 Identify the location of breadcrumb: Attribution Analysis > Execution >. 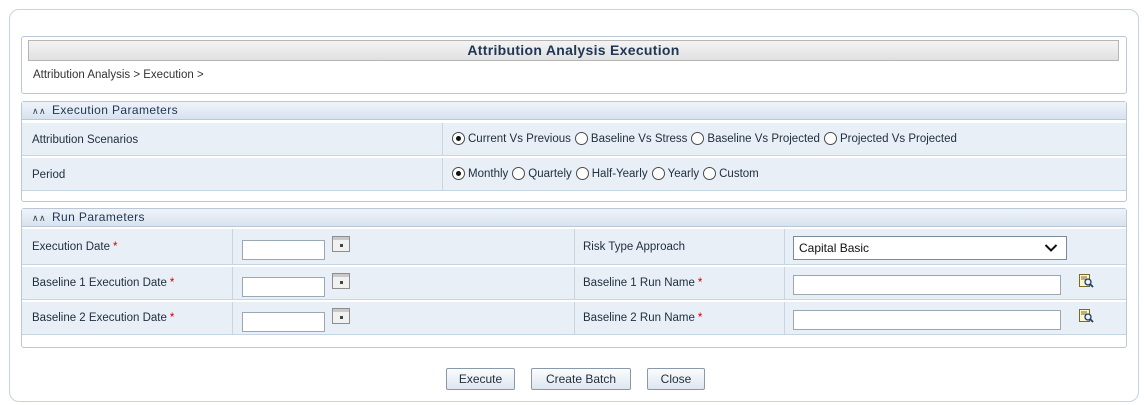
(118, 75).